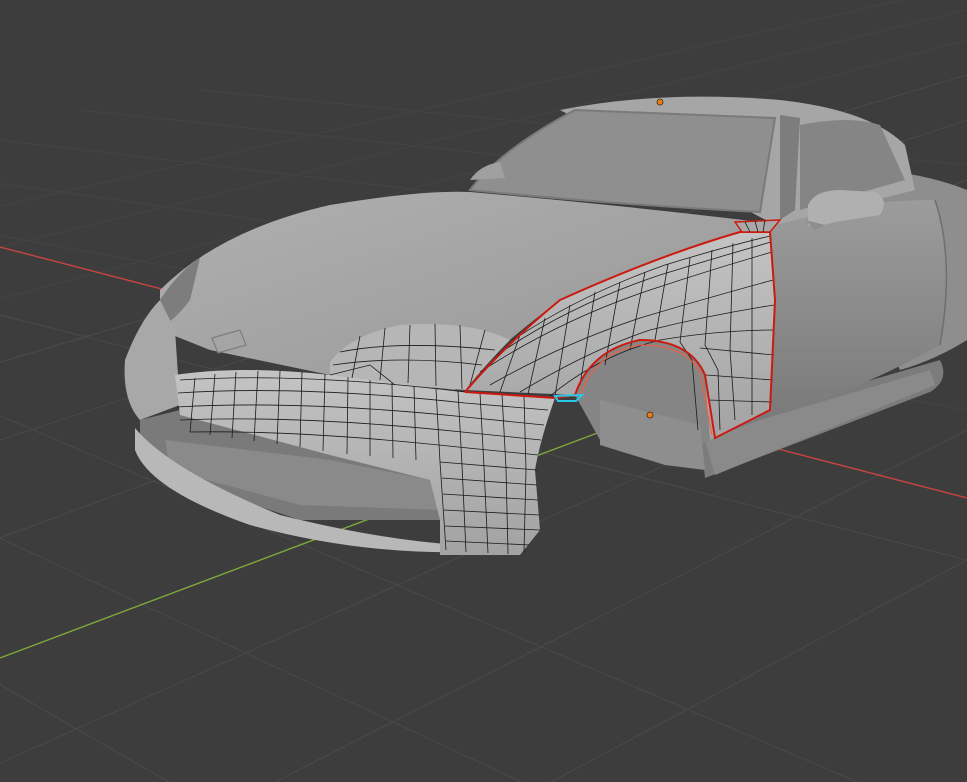 This screenshot has height=782, width=967. Describe the element at coordinates (650, 415) in the screenshot. I see `origin-point-wheel` at that location.